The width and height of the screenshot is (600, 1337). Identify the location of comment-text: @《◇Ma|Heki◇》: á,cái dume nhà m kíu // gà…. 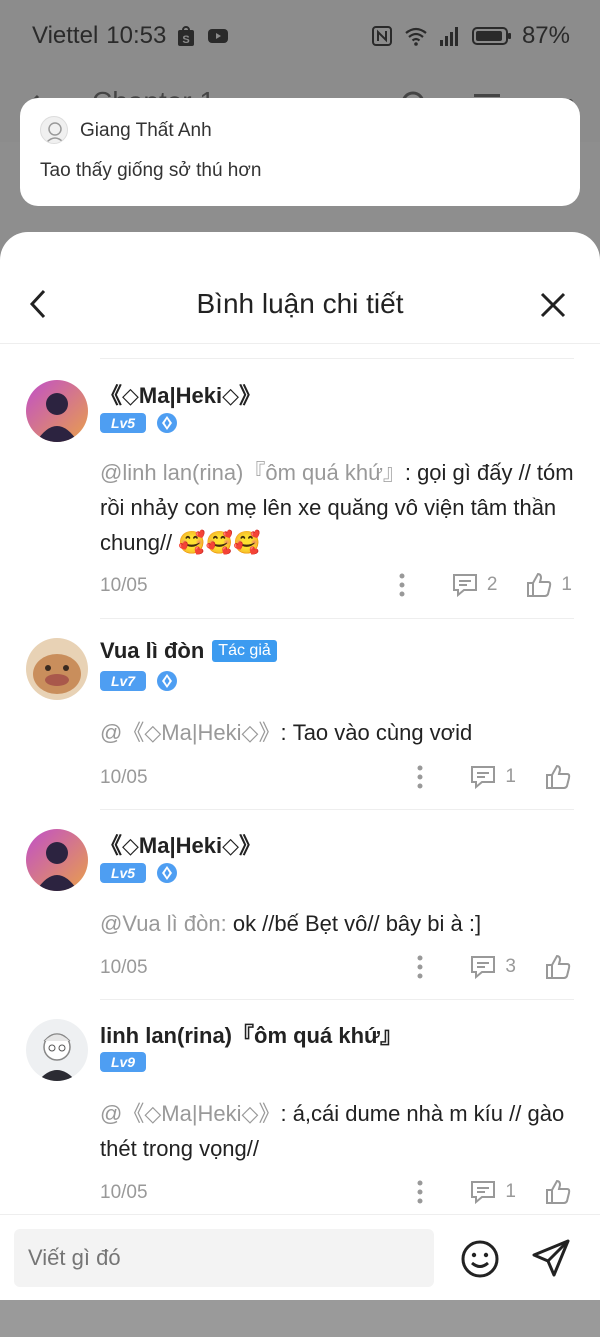
(340, 1131).